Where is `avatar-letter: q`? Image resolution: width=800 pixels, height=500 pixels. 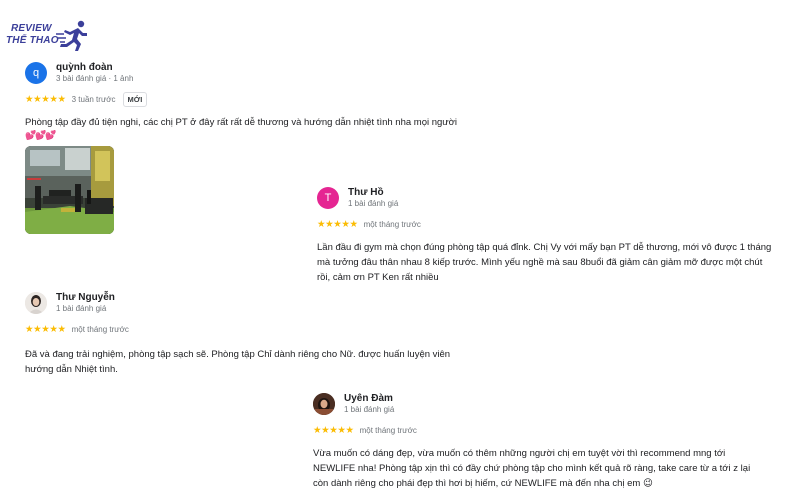
avatar-letter: q is located at coordinates (36, 73).